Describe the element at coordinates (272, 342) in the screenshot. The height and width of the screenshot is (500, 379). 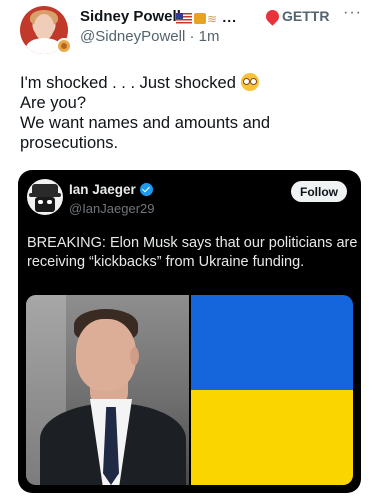
I see `flag-blue-stripe` at that location.